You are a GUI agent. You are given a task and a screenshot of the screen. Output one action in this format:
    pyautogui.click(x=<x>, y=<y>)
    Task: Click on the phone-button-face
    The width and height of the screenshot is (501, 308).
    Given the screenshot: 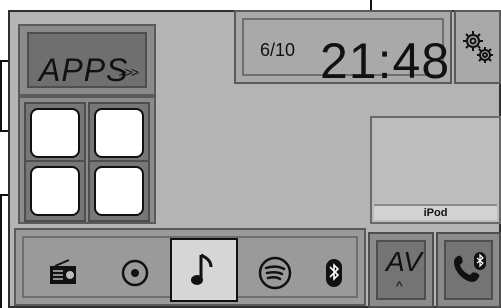 What is the action you would take?
    pyautogui.click(x=468, y=270)
    